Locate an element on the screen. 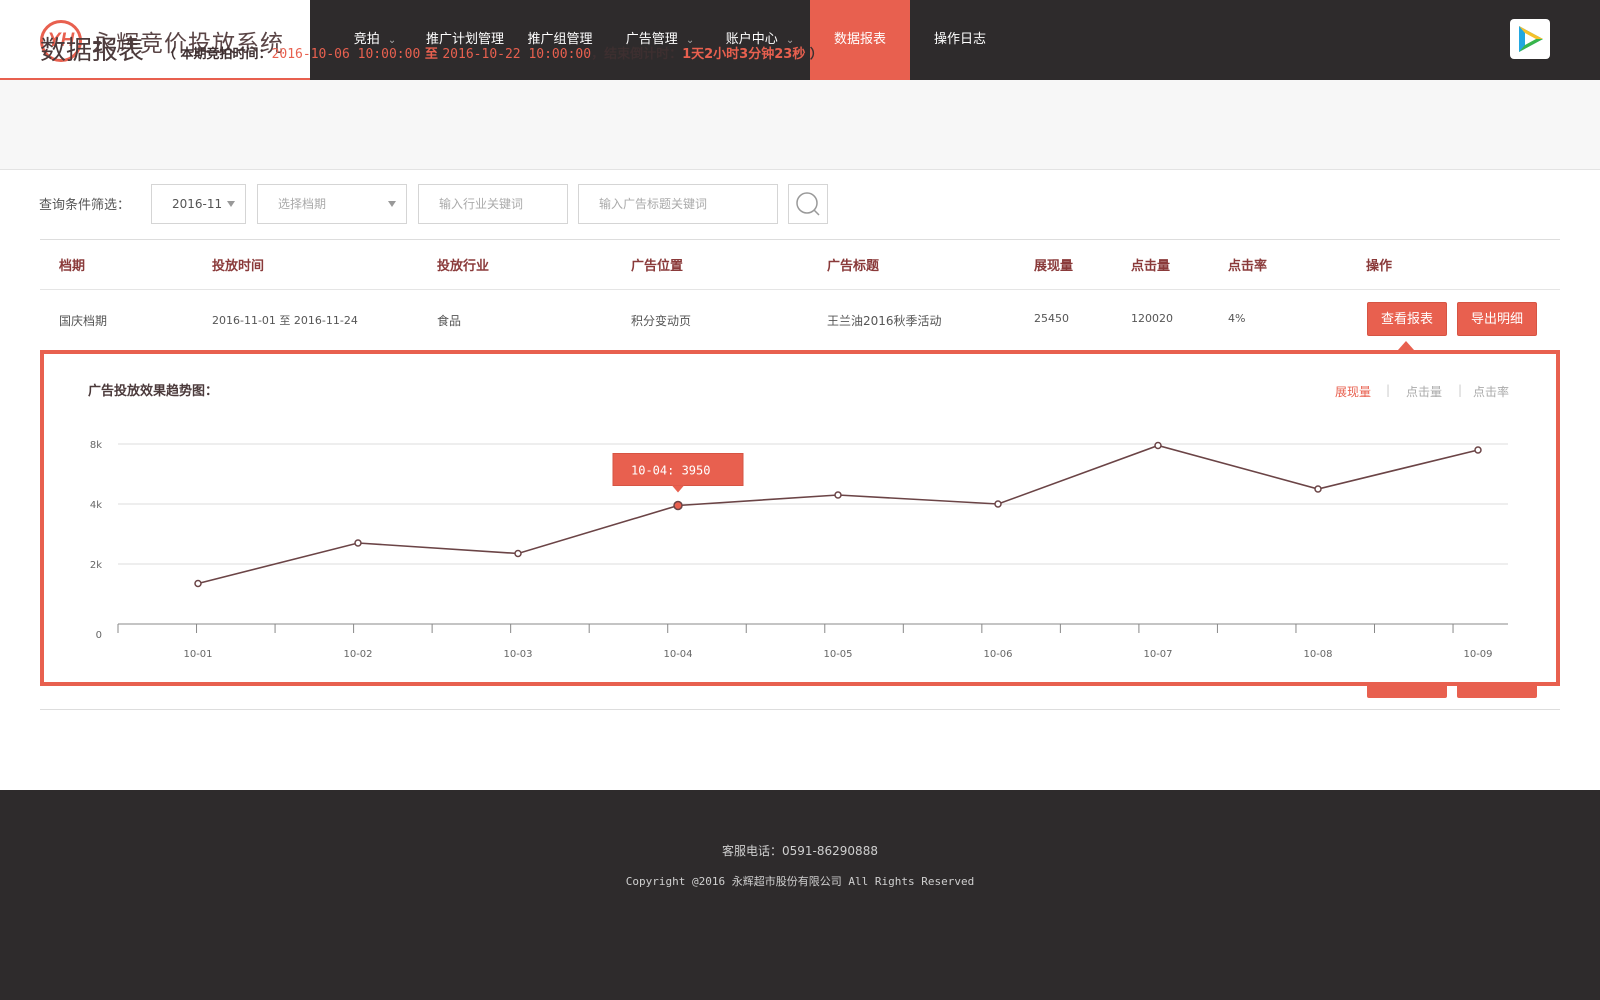 This screenshot has width=1600, height=1000. x-tick-label: 10-05 is located at coordinates (837, 654).